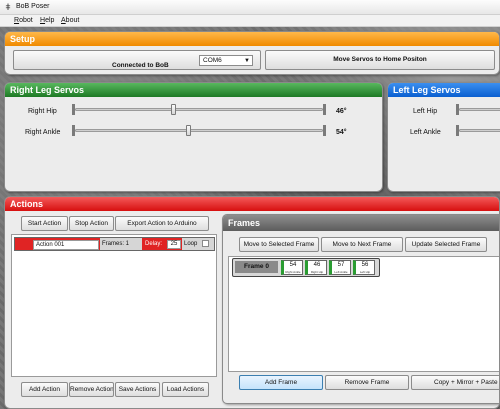 This screenshot has width=500, height=409. I want to click on right-ankle-value: 54°, so click(341, 132).